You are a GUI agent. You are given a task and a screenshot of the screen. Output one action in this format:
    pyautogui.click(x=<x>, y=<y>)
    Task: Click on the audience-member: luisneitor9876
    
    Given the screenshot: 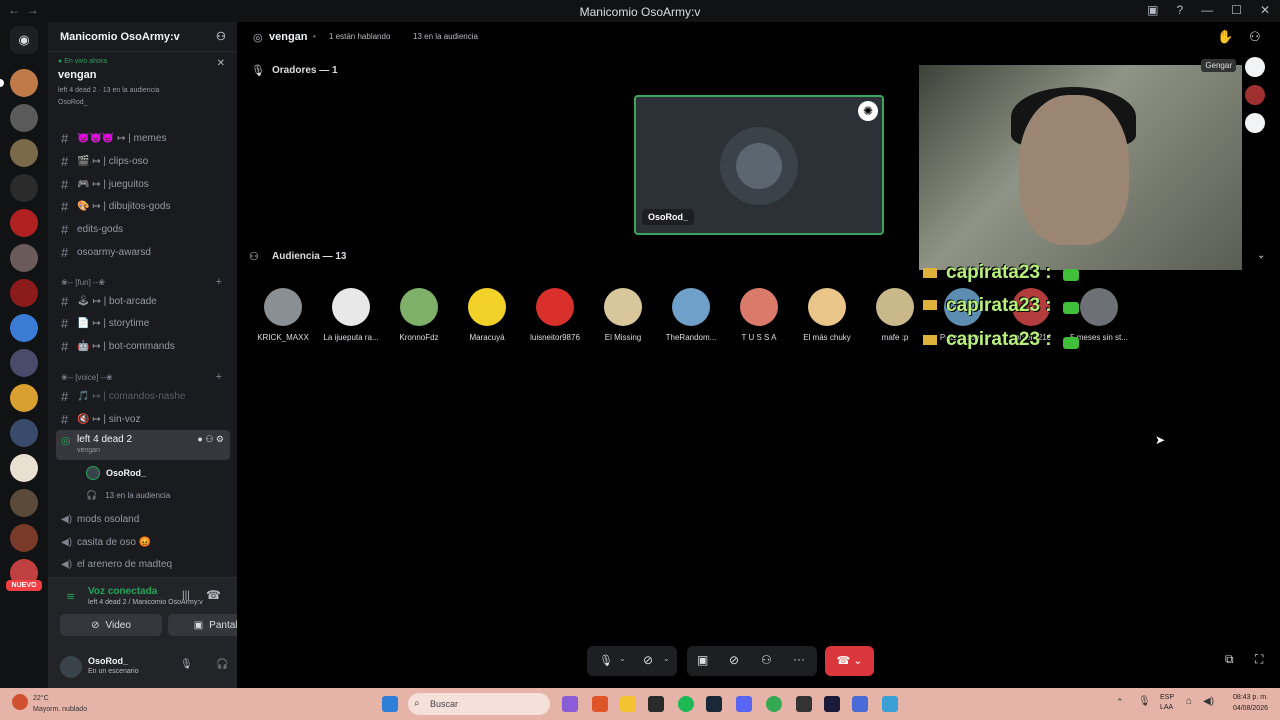 What is the action you would take?
    pyautogui.click(x=555, y=315)
    